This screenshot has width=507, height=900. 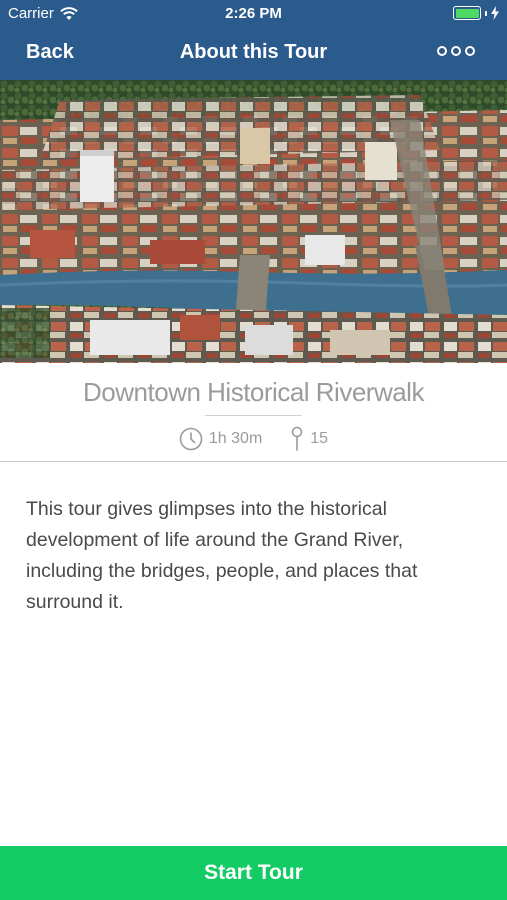 I want to click on top-bar: Carrier 2:26 PM Back About this Tour, so click(x=253, y=40).